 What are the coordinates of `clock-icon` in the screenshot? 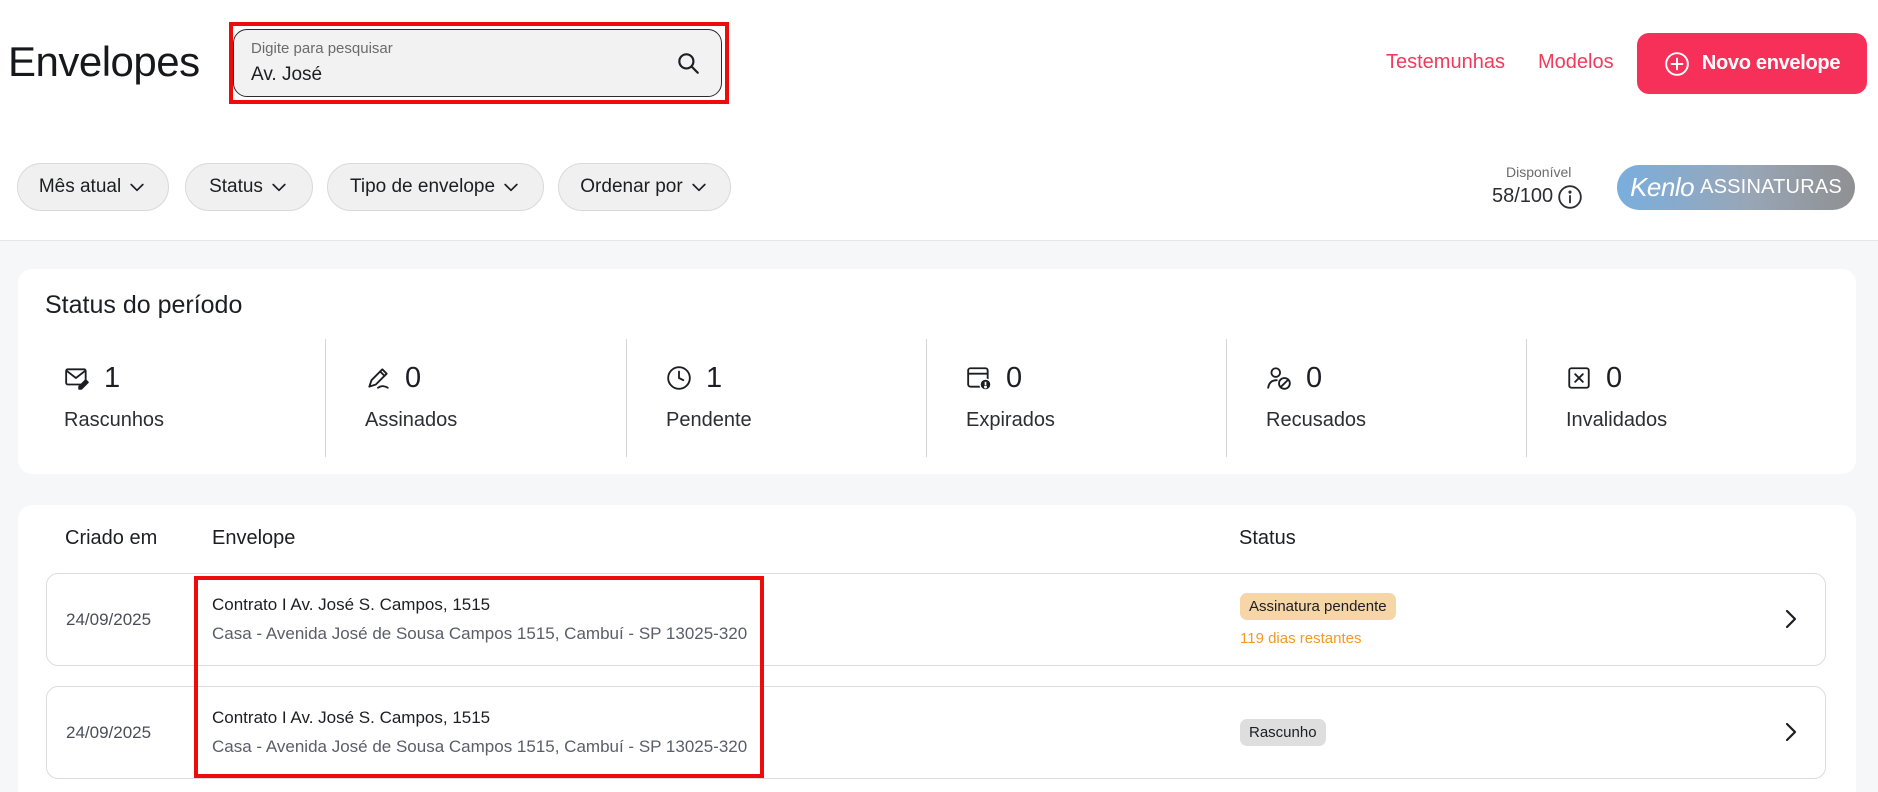 It's located at (679, 378).